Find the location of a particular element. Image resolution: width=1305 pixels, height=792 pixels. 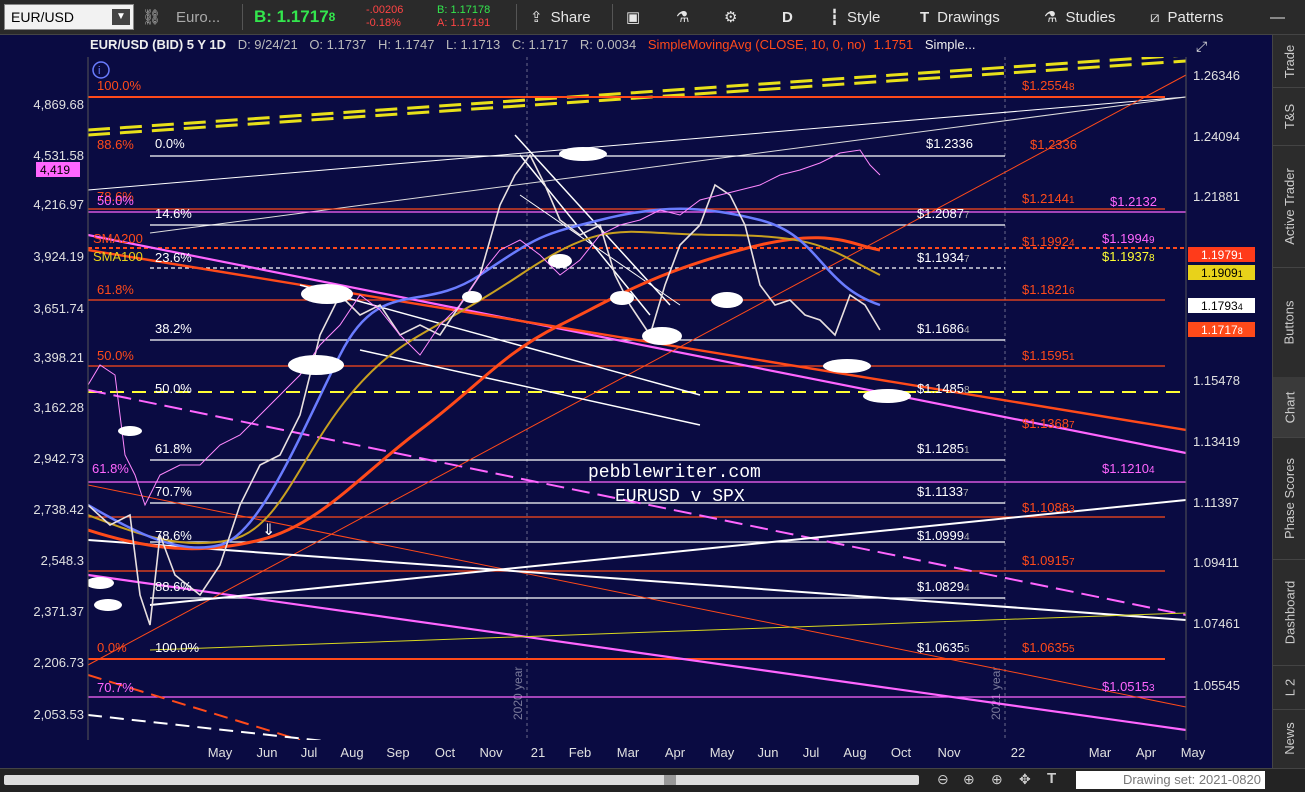

candle-icon: ┇ is located at coordinates (835, 17).